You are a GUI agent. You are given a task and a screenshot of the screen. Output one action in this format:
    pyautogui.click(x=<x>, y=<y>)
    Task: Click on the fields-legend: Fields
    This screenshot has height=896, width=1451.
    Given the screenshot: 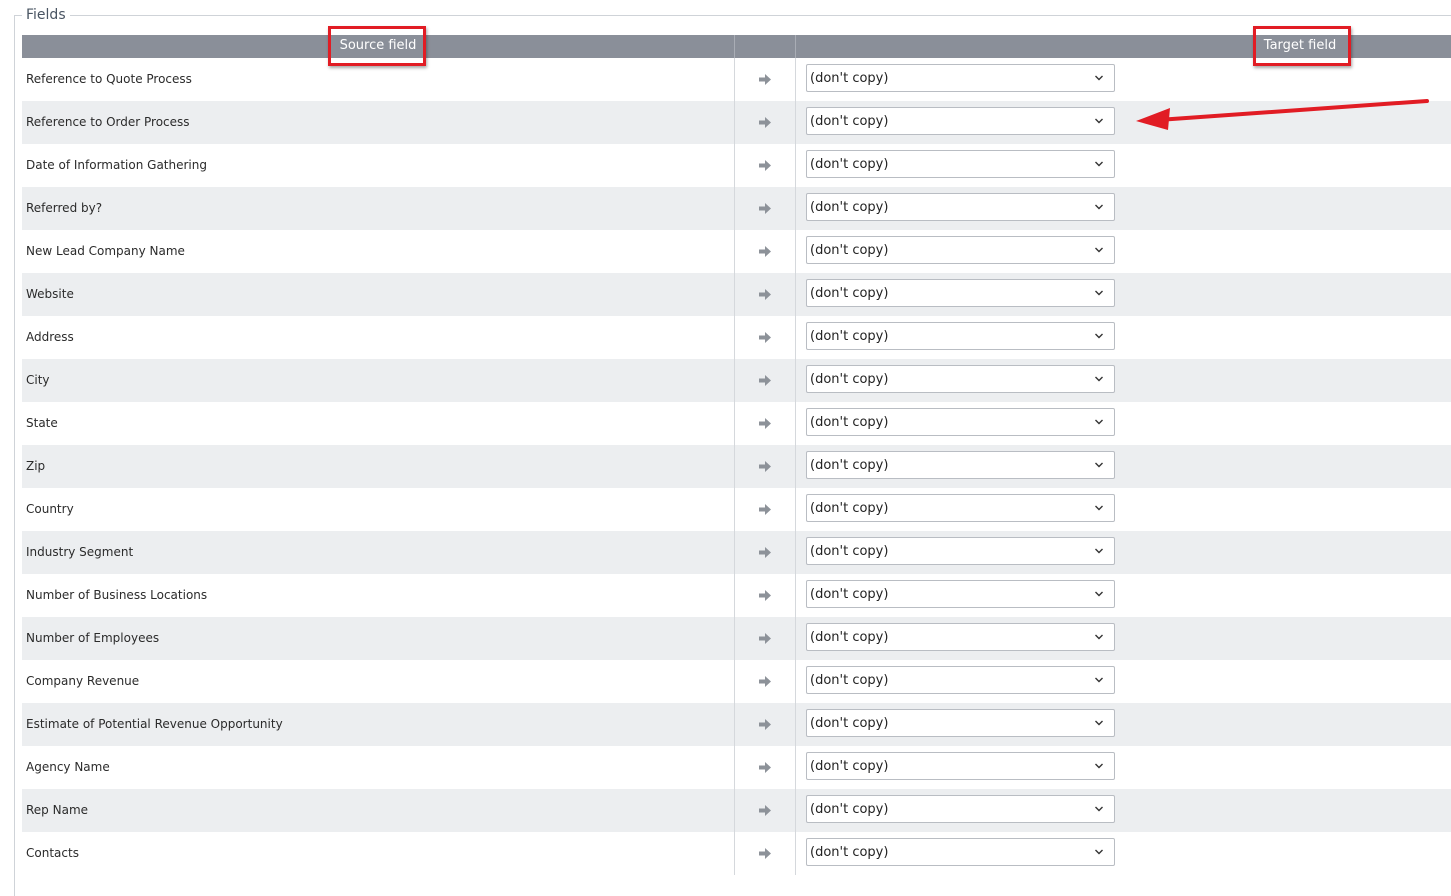 What is the action you would take?
    pyautogui.click(x=46, y=15)
    